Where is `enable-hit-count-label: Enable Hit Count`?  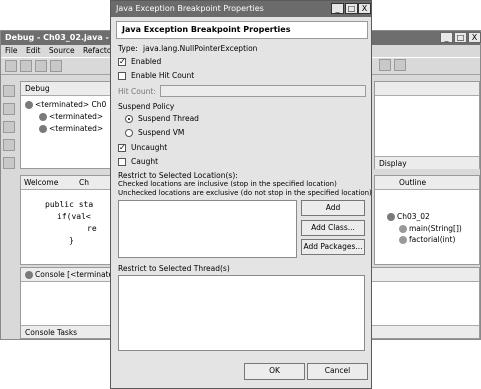
enable-hit-count-label: Enable Hit Count is located at coordinates (163, 75).